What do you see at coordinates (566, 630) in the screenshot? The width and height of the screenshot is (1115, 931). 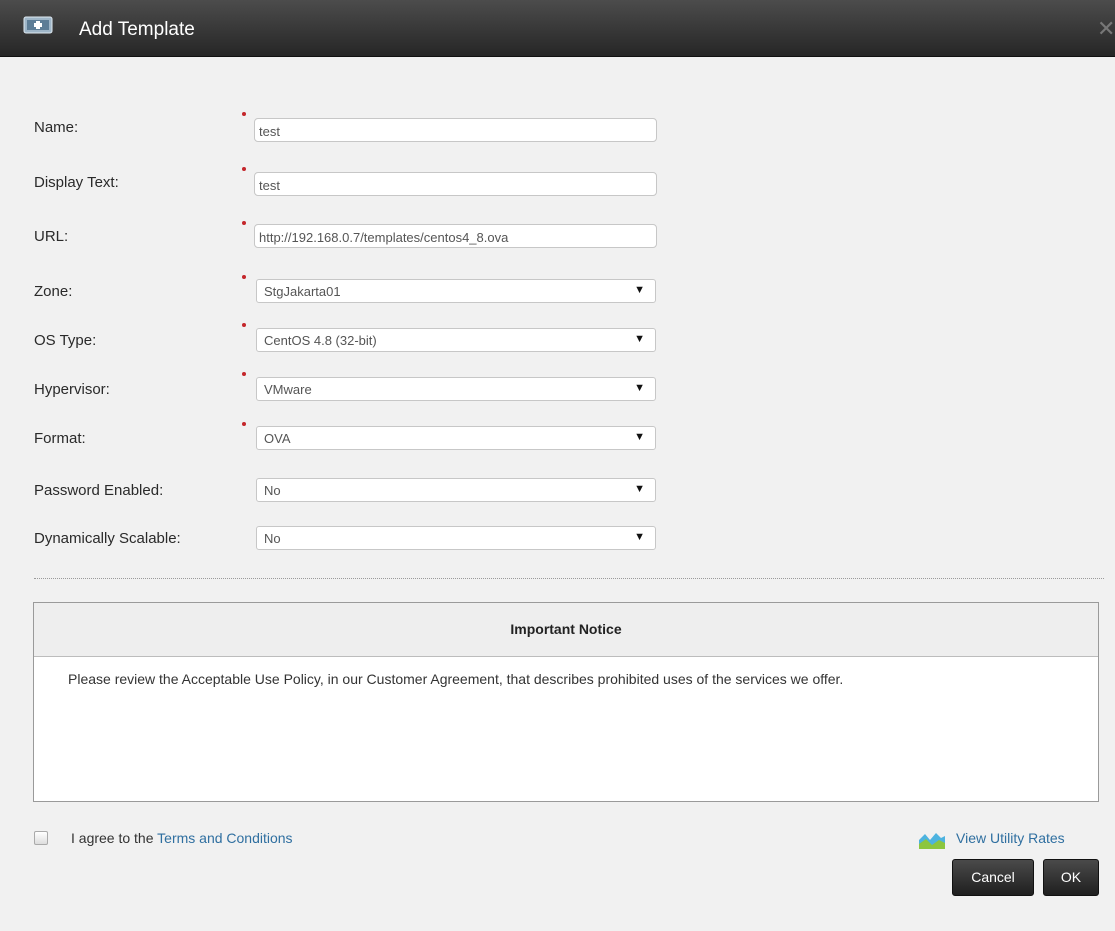 I see `notice-header: Important Notice` at bounding box center [566, 630].